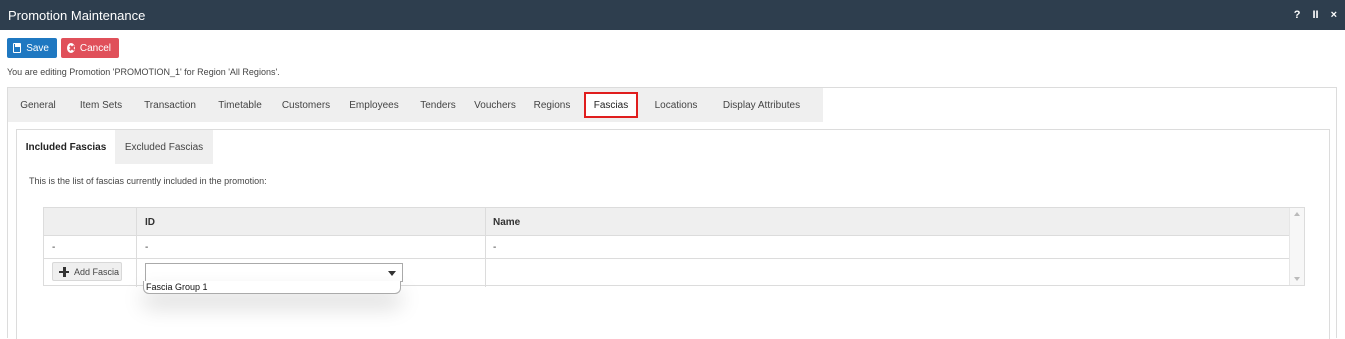  What do you see at coordinates (761, 105) in the screenshot?
I see `tab-display-attributes: Display Attributes` at bounding box center [761, 105].